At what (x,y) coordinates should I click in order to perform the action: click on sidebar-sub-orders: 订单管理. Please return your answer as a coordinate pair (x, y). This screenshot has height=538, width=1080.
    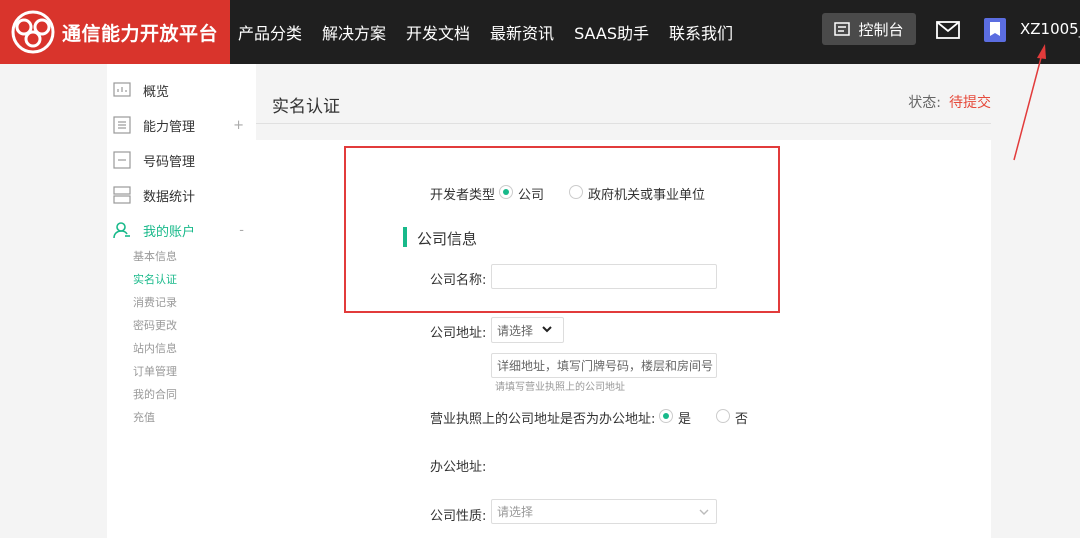
    Looking at the image, I should click on (155, 371).